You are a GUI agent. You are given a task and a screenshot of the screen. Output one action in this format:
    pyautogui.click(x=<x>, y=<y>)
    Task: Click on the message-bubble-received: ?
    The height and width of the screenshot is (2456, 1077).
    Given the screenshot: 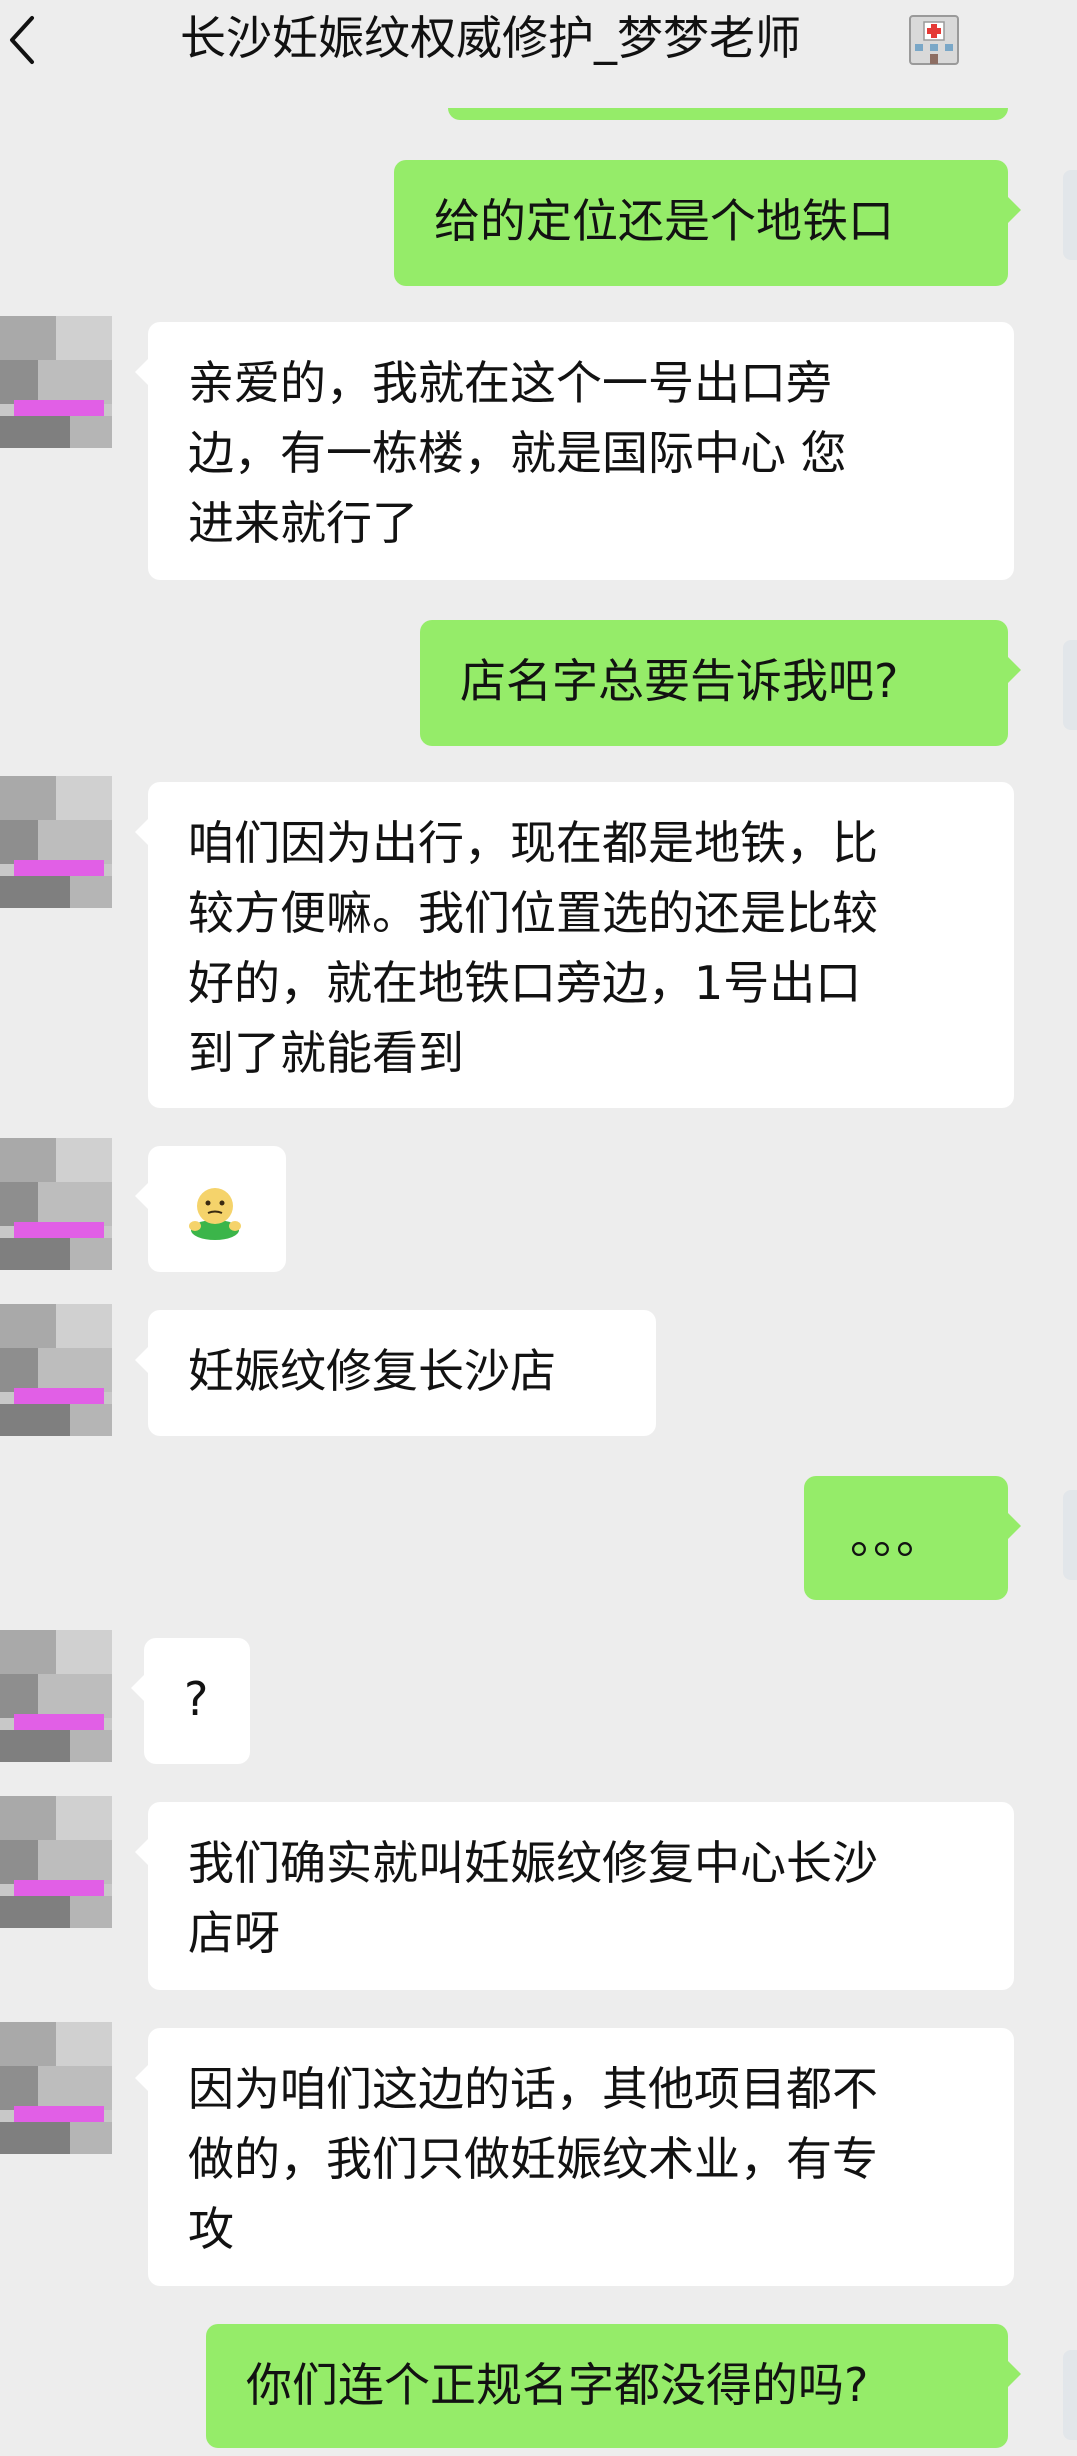 What is the action you would take?
    pyautogui.click(x=190, y=1701)
    